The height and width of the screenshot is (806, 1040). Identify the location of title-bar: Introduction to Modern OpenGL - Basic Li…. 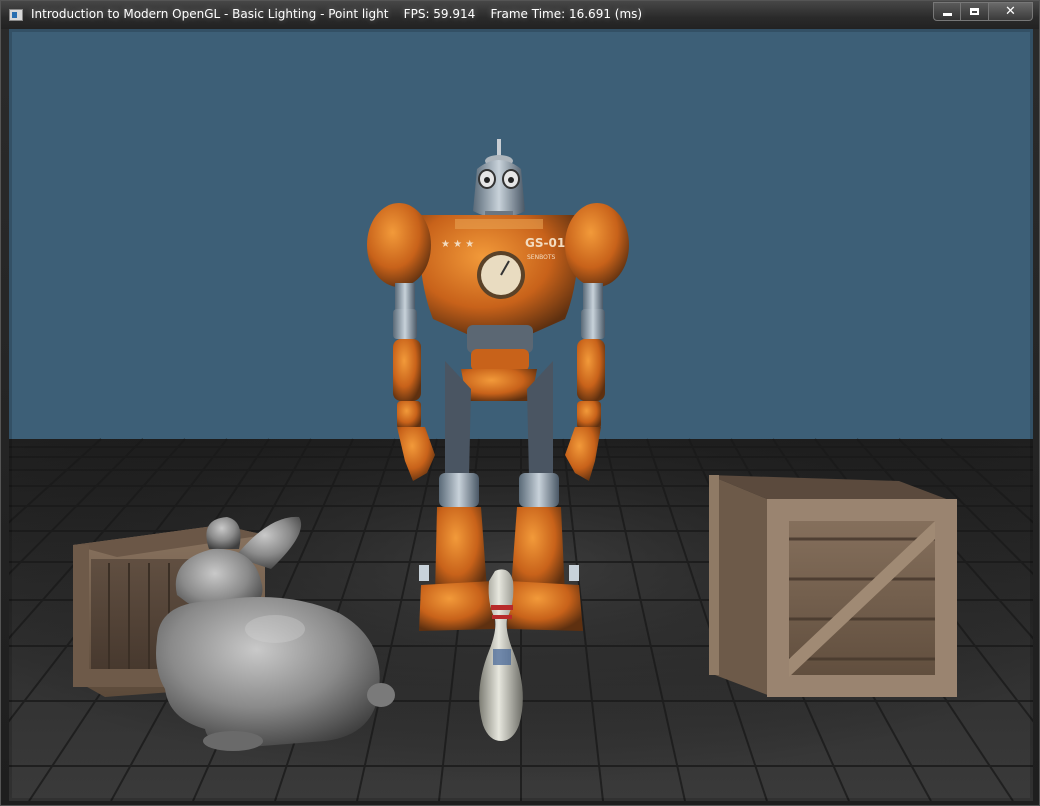
(520, 15).